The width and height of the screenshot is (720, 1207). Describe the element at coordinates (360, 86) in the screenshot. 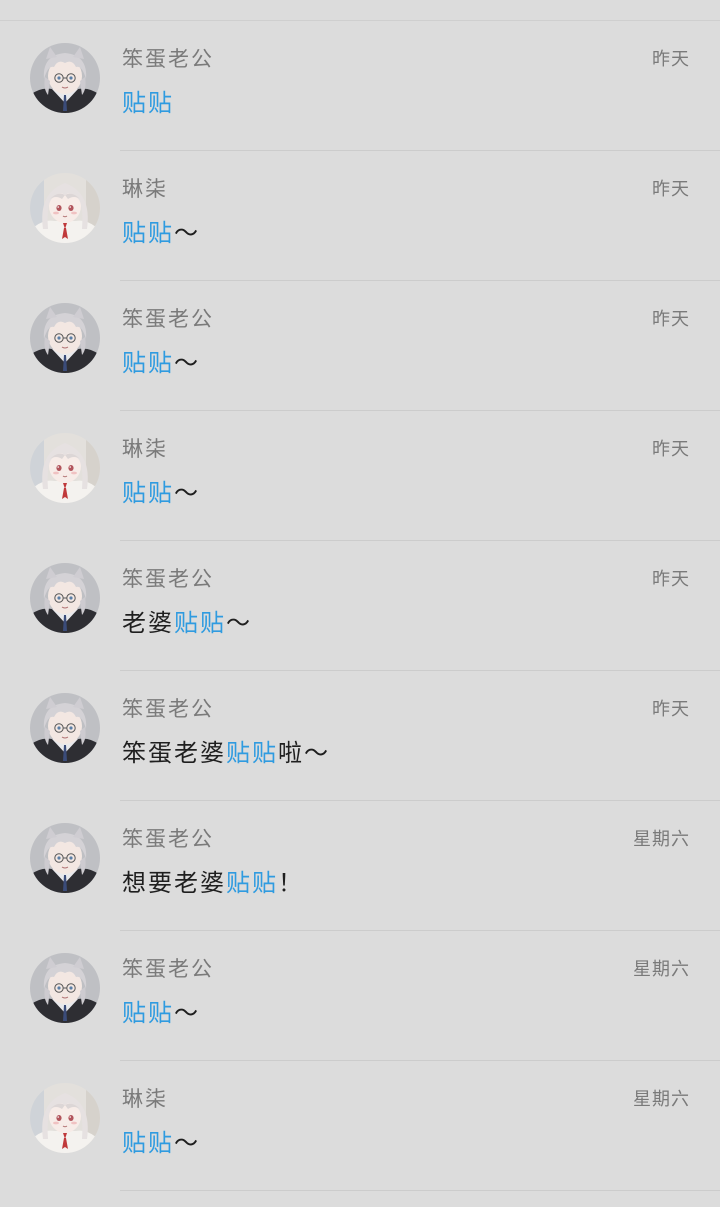

I see `conversation-row: 笨蛋老公 昨天贴贴` at that location.